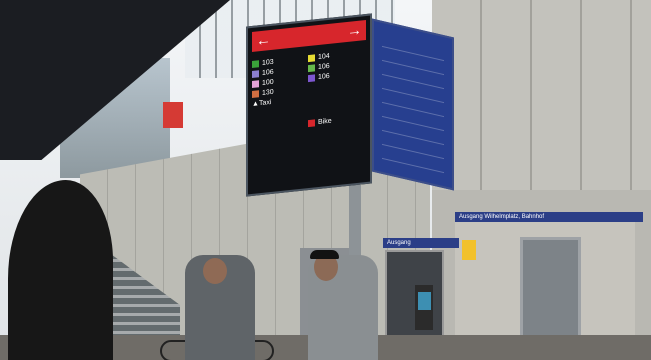 The height and width of the screenshot is (360, 651). Describe the element at coordinates (324, 57) in the screenshot. I see `route-number: 104` at that location.